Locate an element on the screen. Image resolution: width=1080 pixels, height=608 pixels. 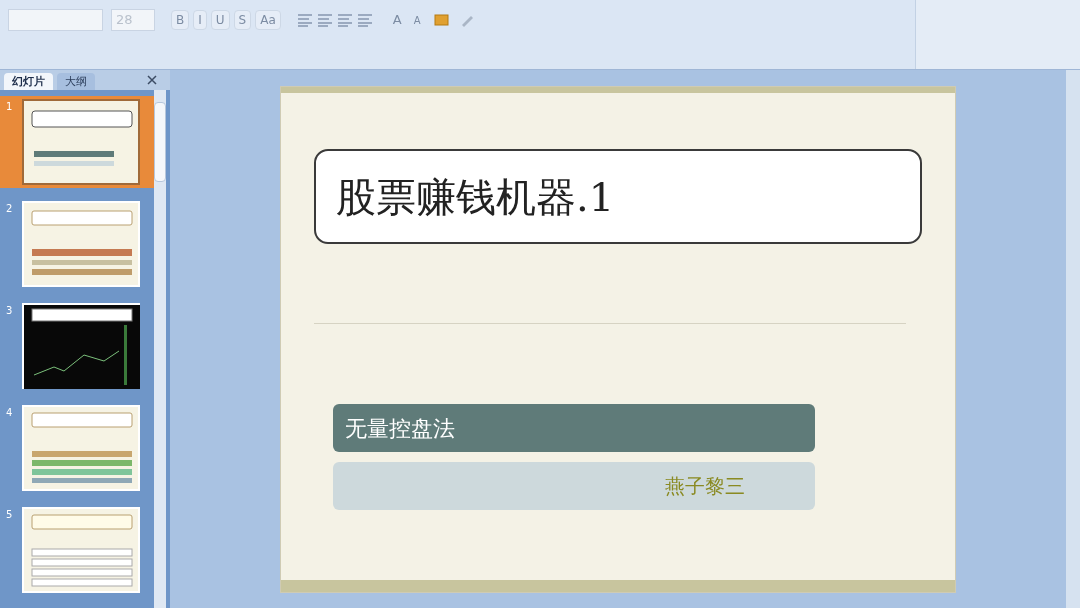
format-button: Aa is located at coordinates (268, 20).